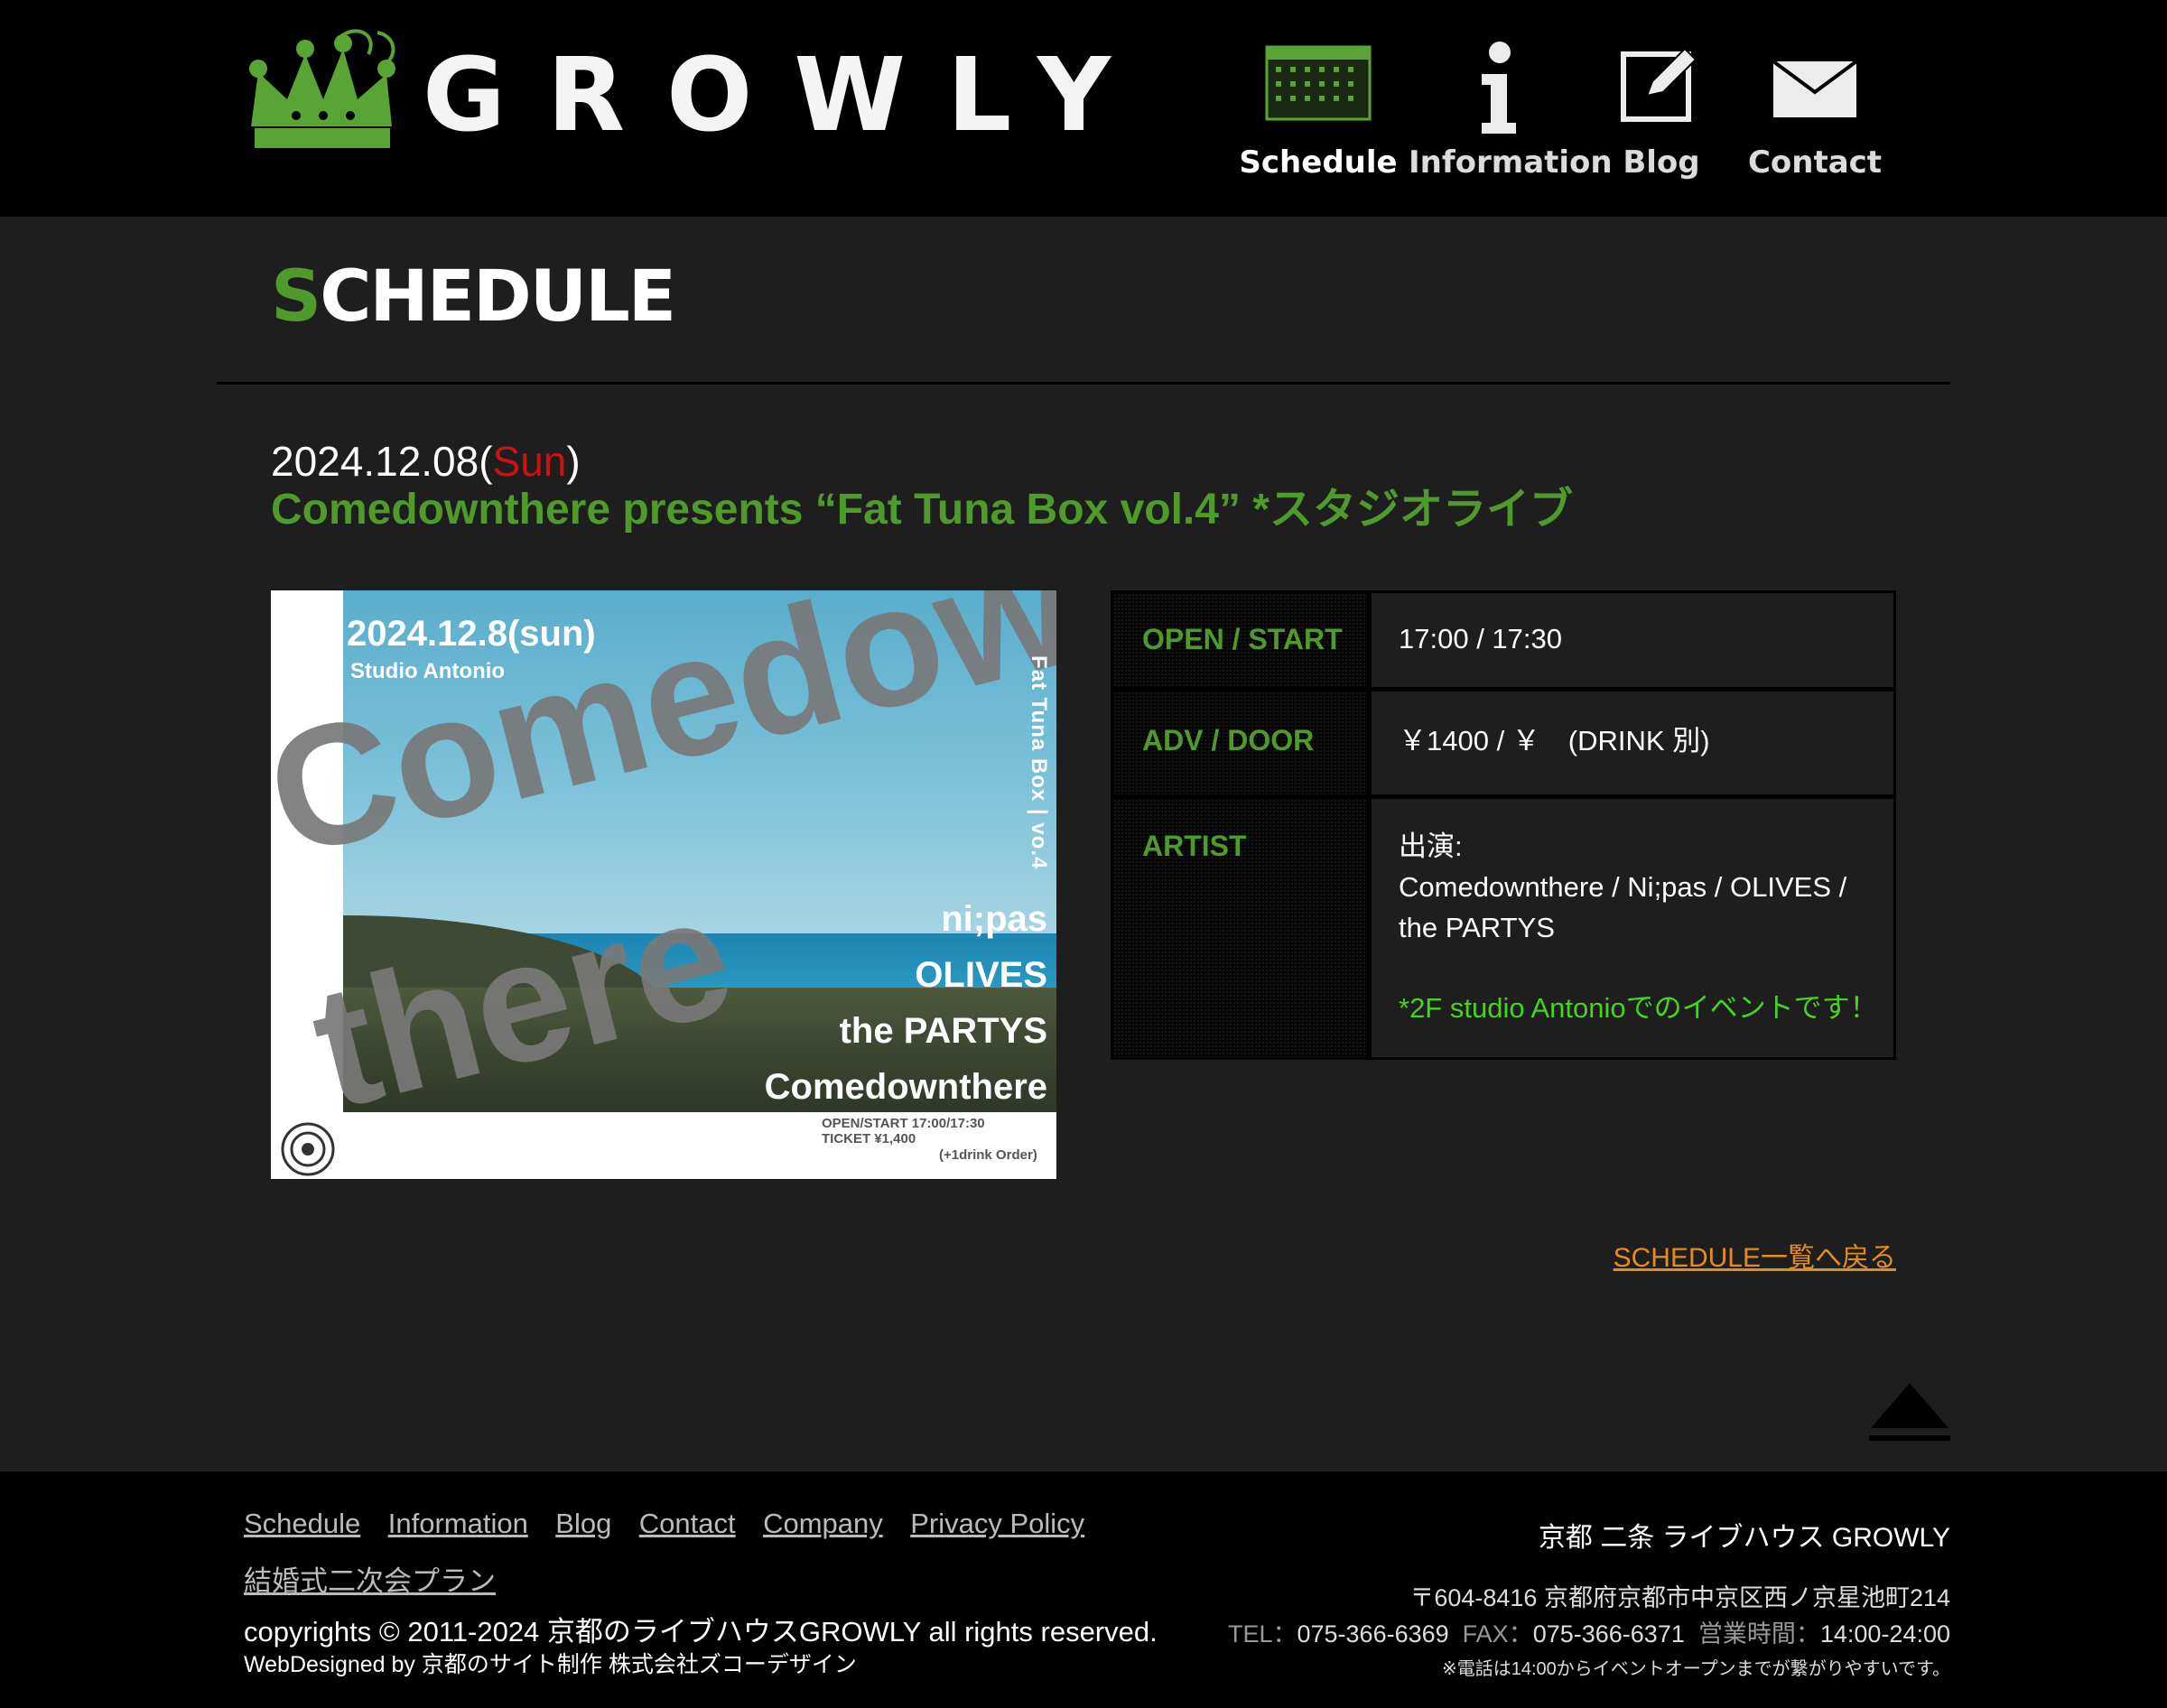  Describe the element at coordinates (1373, 1634) in the screenshot. I see `tel-number: 075-366-6369` at that location.